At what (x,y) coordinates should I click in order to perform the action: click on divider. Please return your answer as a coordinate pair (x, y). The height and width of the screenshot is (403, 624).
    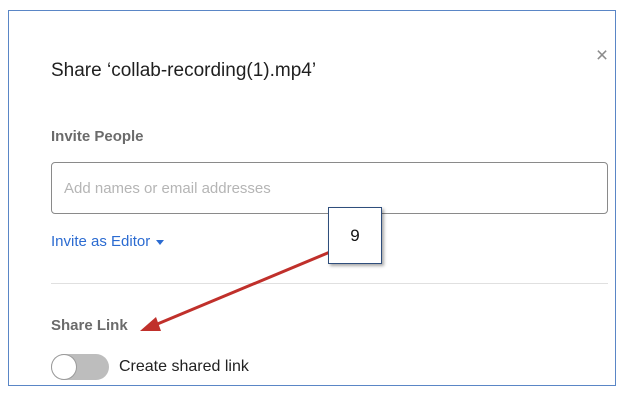
    Looking at the image, I should click on (329, 283).